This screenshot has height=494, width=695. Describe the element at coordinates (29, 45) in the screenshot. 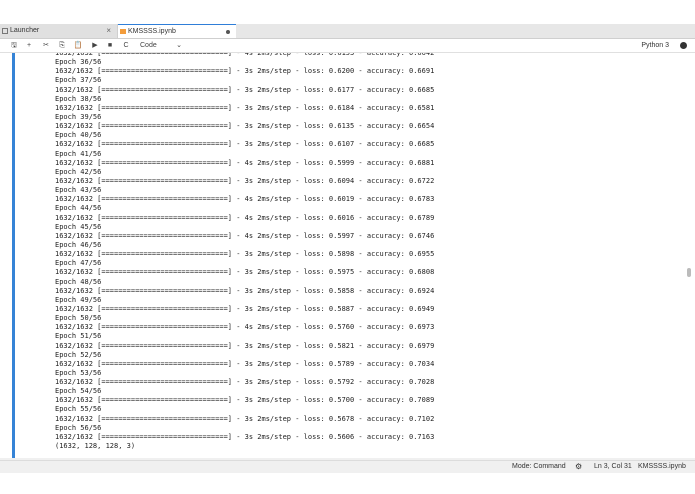

I see `add-cell-icon: +` at that location.